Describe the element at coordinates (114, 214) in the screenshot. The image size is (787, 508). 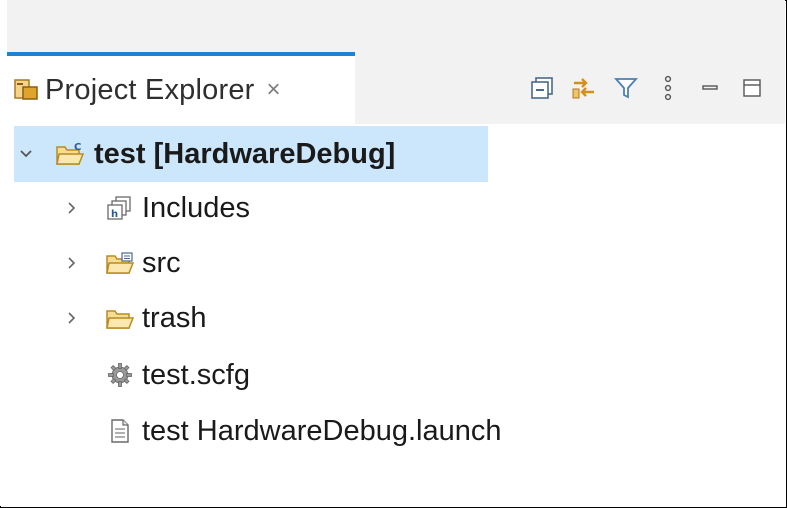
I see `svg-text: h` at that location.